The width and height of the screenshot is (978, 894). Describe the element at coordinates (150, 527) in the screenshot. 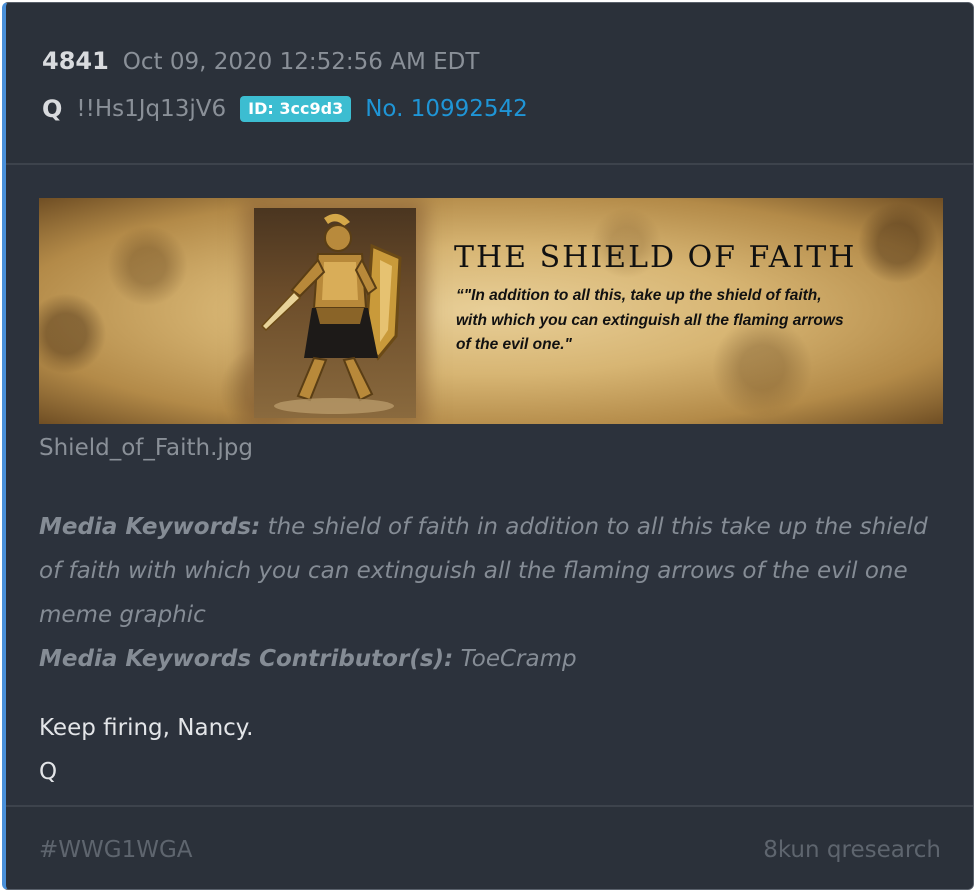

I see `keywords-label: Media Keywords:` at that location.